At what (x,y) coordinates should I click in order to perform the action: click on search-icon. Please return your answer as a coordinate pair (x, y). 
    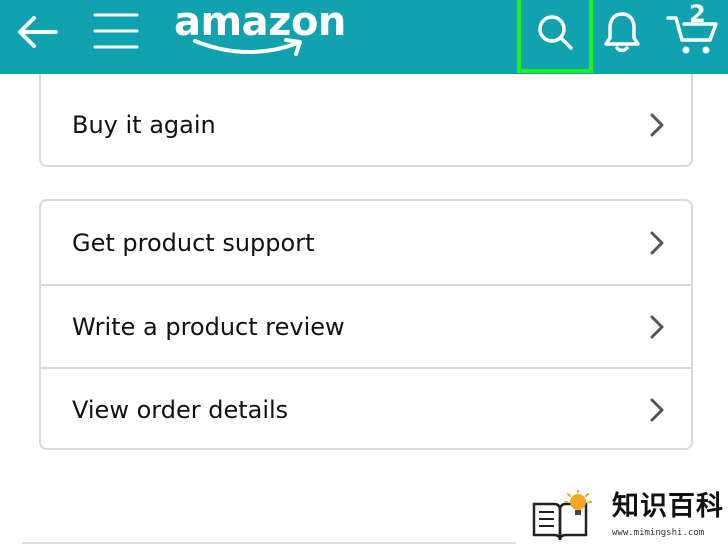
    Looking at the image, I should click on (555, 32).